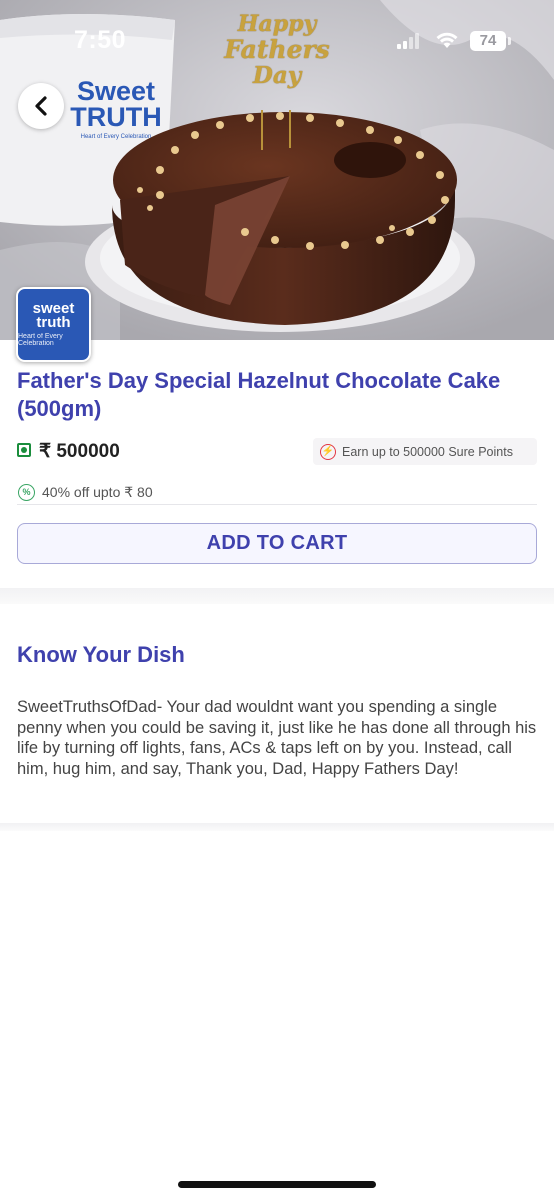 This screenshot has width=554, height=1200. Describe the element at coordinates (277, 1184) in the screenshot. I see `home-indicator` at that location.